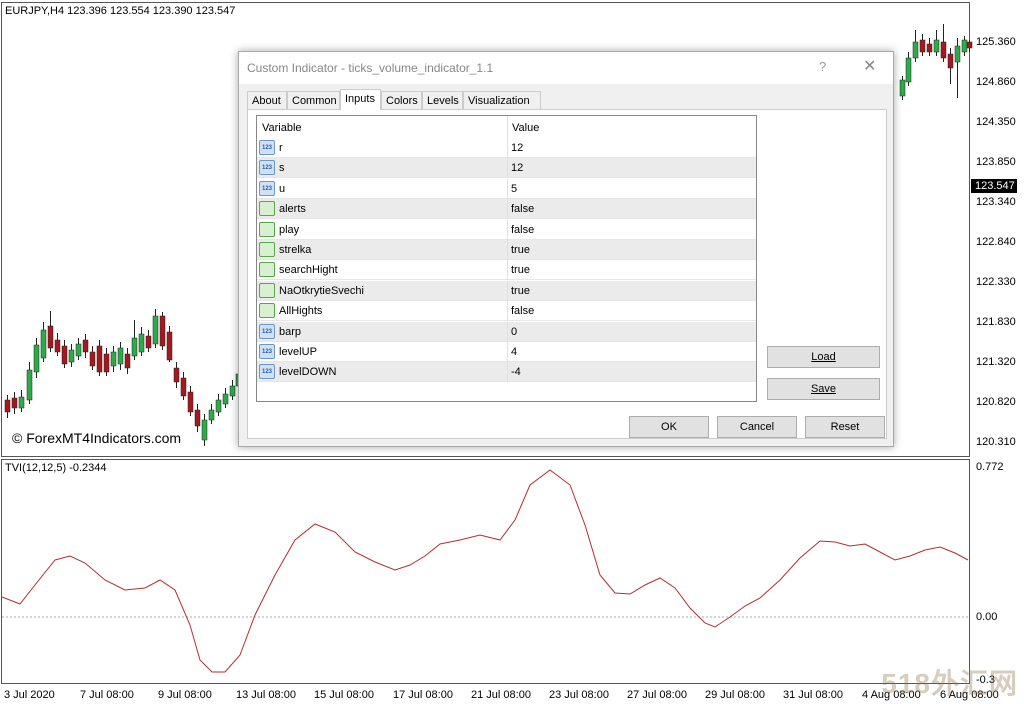 This screenshot has width=1024, height=704. Describe the element at coordinates (502, 100) in the screenshot. I see `tab-visualization: Visualization` at that location.